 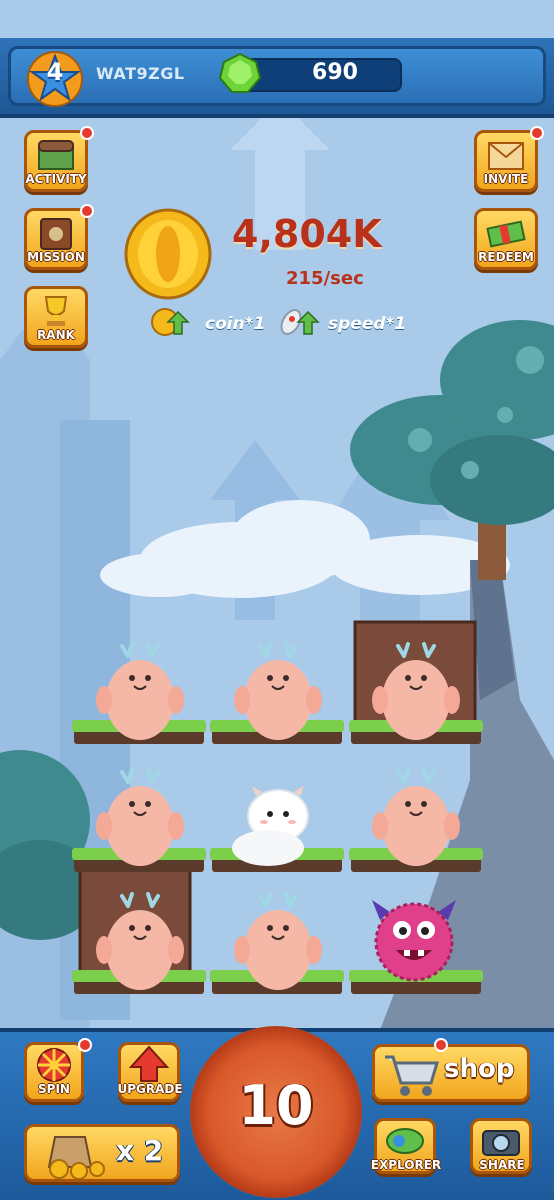 What do you see at coordinates (406, 1165) in the screenshot?
I see `explorer-label: EXPLORER` at bounding box center [406, 1165].